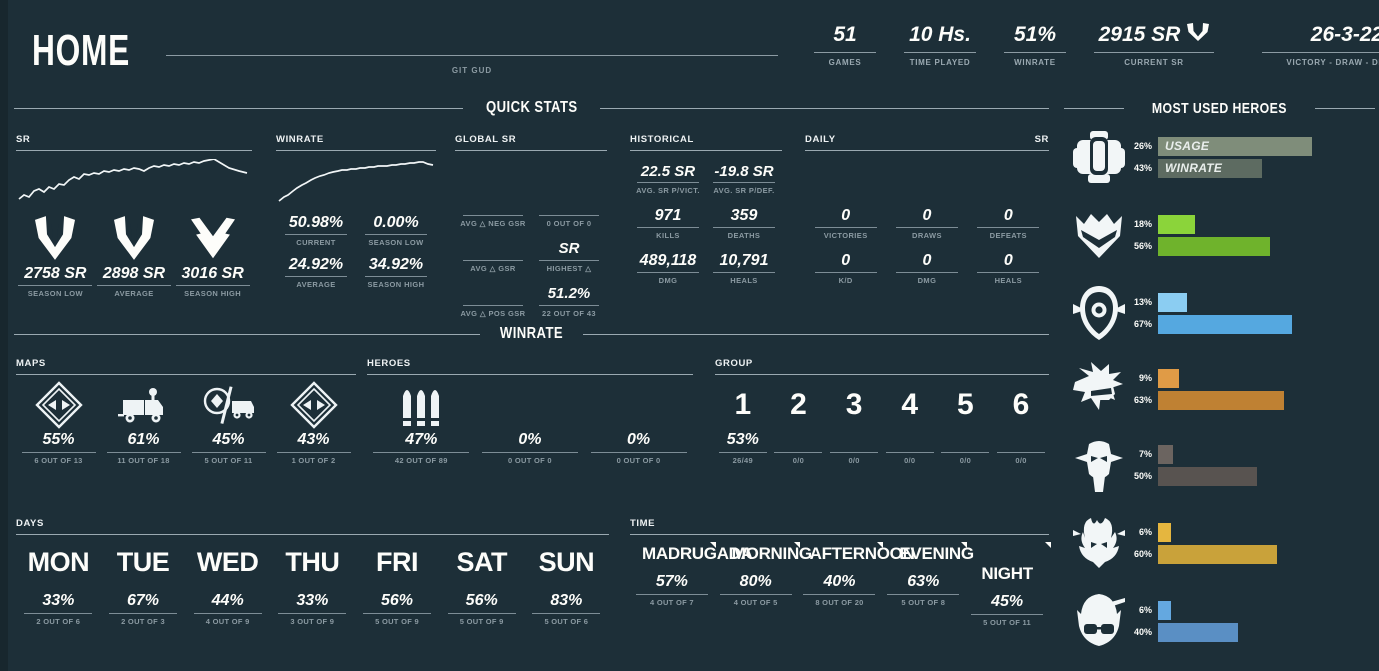 This screenshot has width=1379, height=671. I want to click on global-count-0: 0 OUT OF 0, so click(569, 211).